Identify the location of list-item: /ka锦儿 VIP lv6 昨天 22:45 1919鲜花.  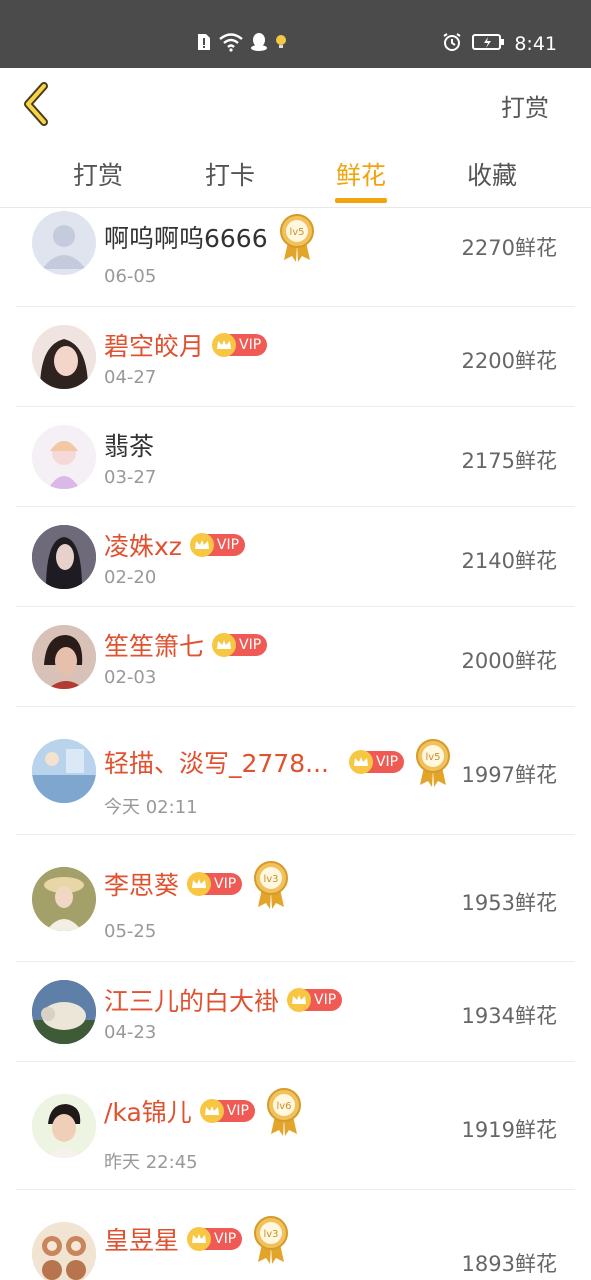
(295, 1126).